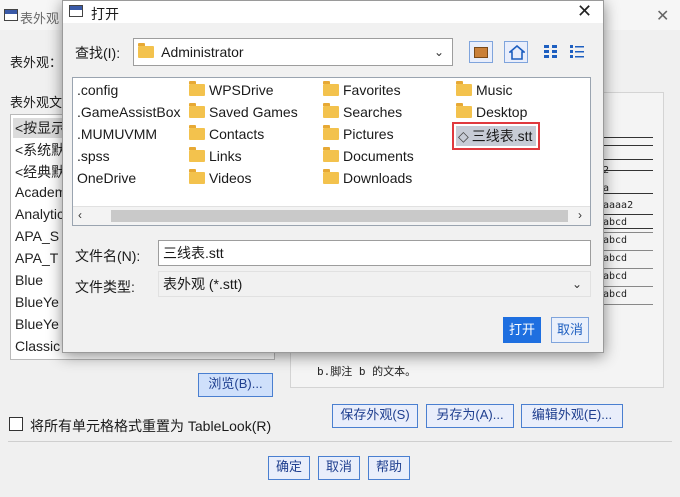 This screenshot has height=497, width=680. Describe the element at coordinates (374, 253) in the screenshot. I see `filename-input: 三线表.stt` at that location.